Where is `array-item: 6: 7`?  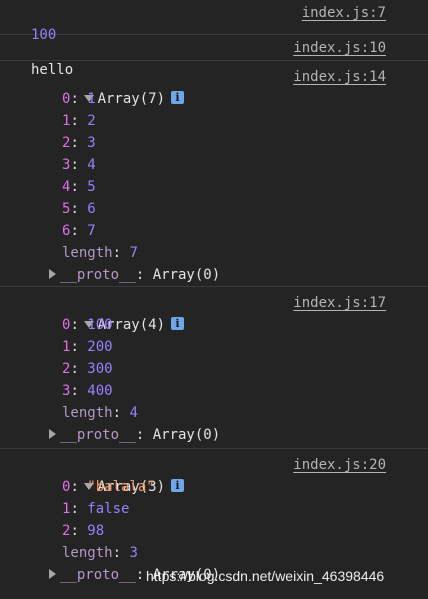
array-item: 6: 7 is located at coordinates (79, 231).